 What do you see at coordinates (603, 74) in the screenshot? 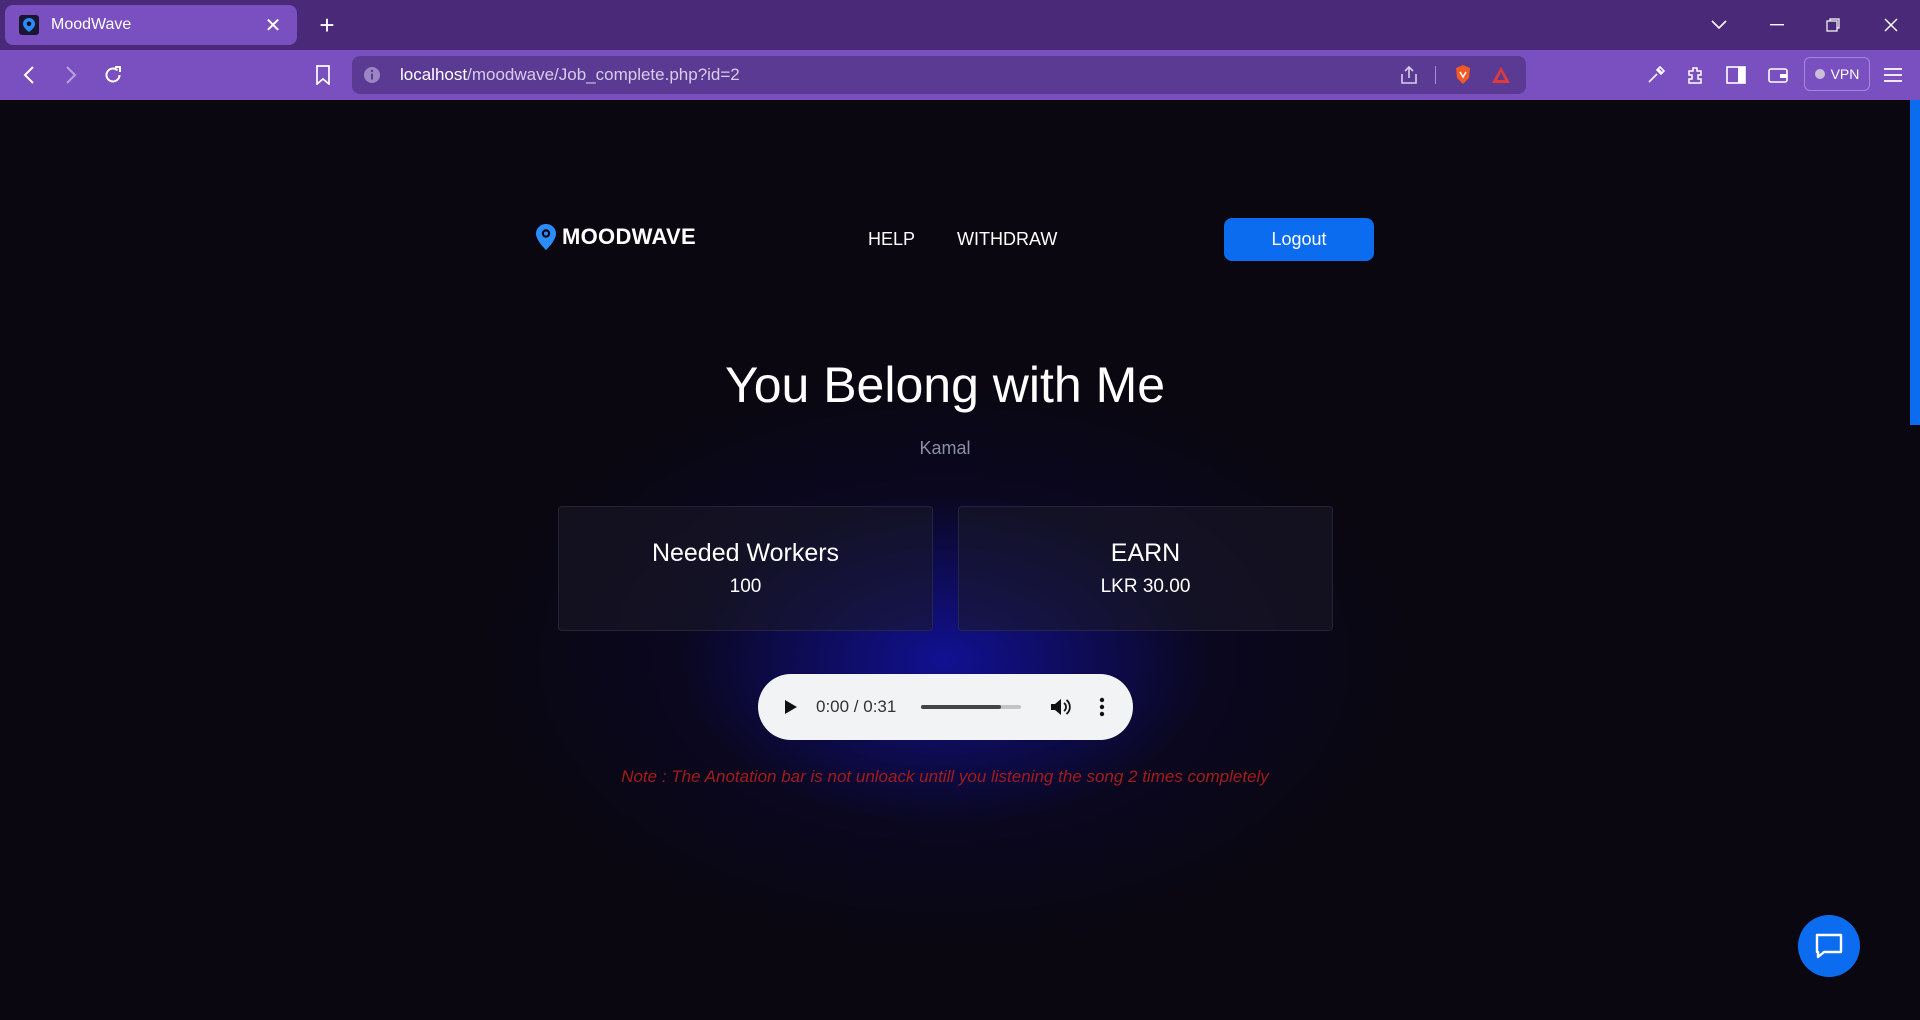
I see `url-path: /moodwave/Job_complete.php?id=2` at bounding box center [603, 74].